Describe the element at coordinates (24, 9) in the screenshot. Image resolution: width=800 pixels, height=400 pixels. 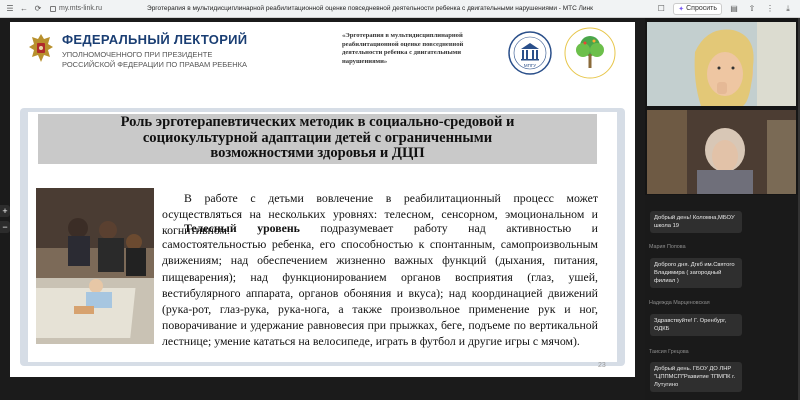
I see `back-icon: ←` at that location.